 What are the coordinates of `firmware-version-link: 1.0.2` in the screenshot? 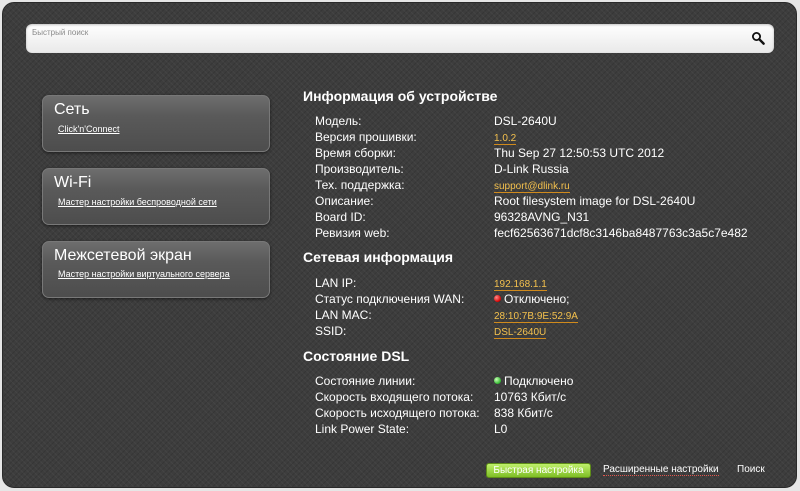 It's located at (505, 139).